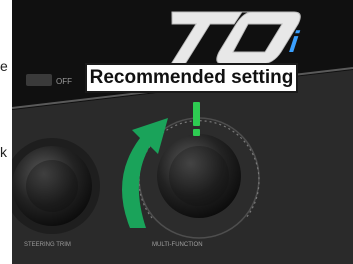 The height and width of the screenshot is (264, 353). What do you see at coordinates (191, 78) in the screenshot?
I see `recommended-setting-callout: Recommended setting` at bounding box center [191, 78].